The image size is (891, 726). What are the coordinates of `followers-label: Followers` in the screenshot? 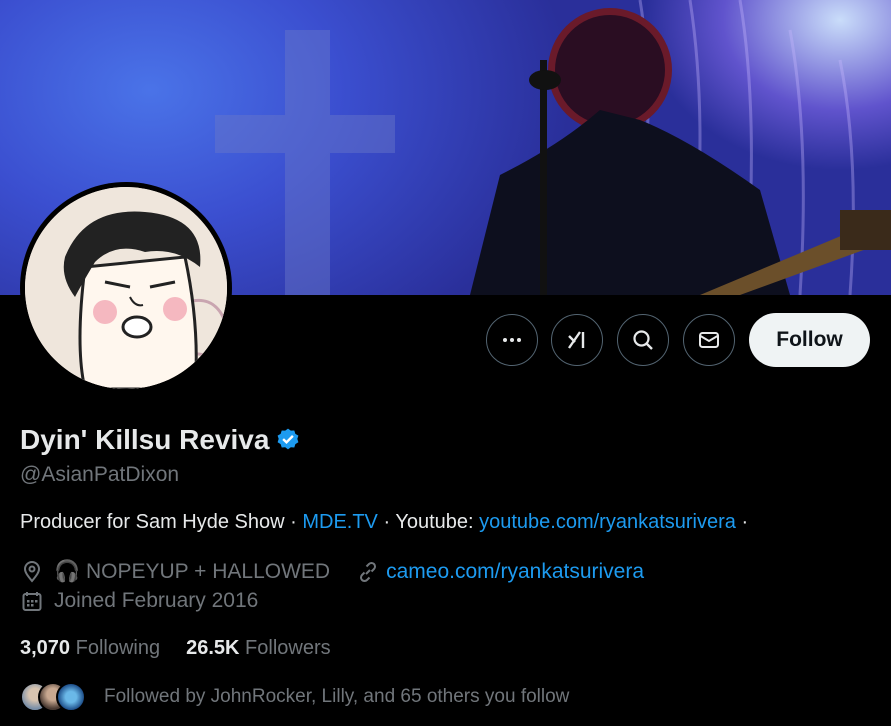 It's located at (288, 648).